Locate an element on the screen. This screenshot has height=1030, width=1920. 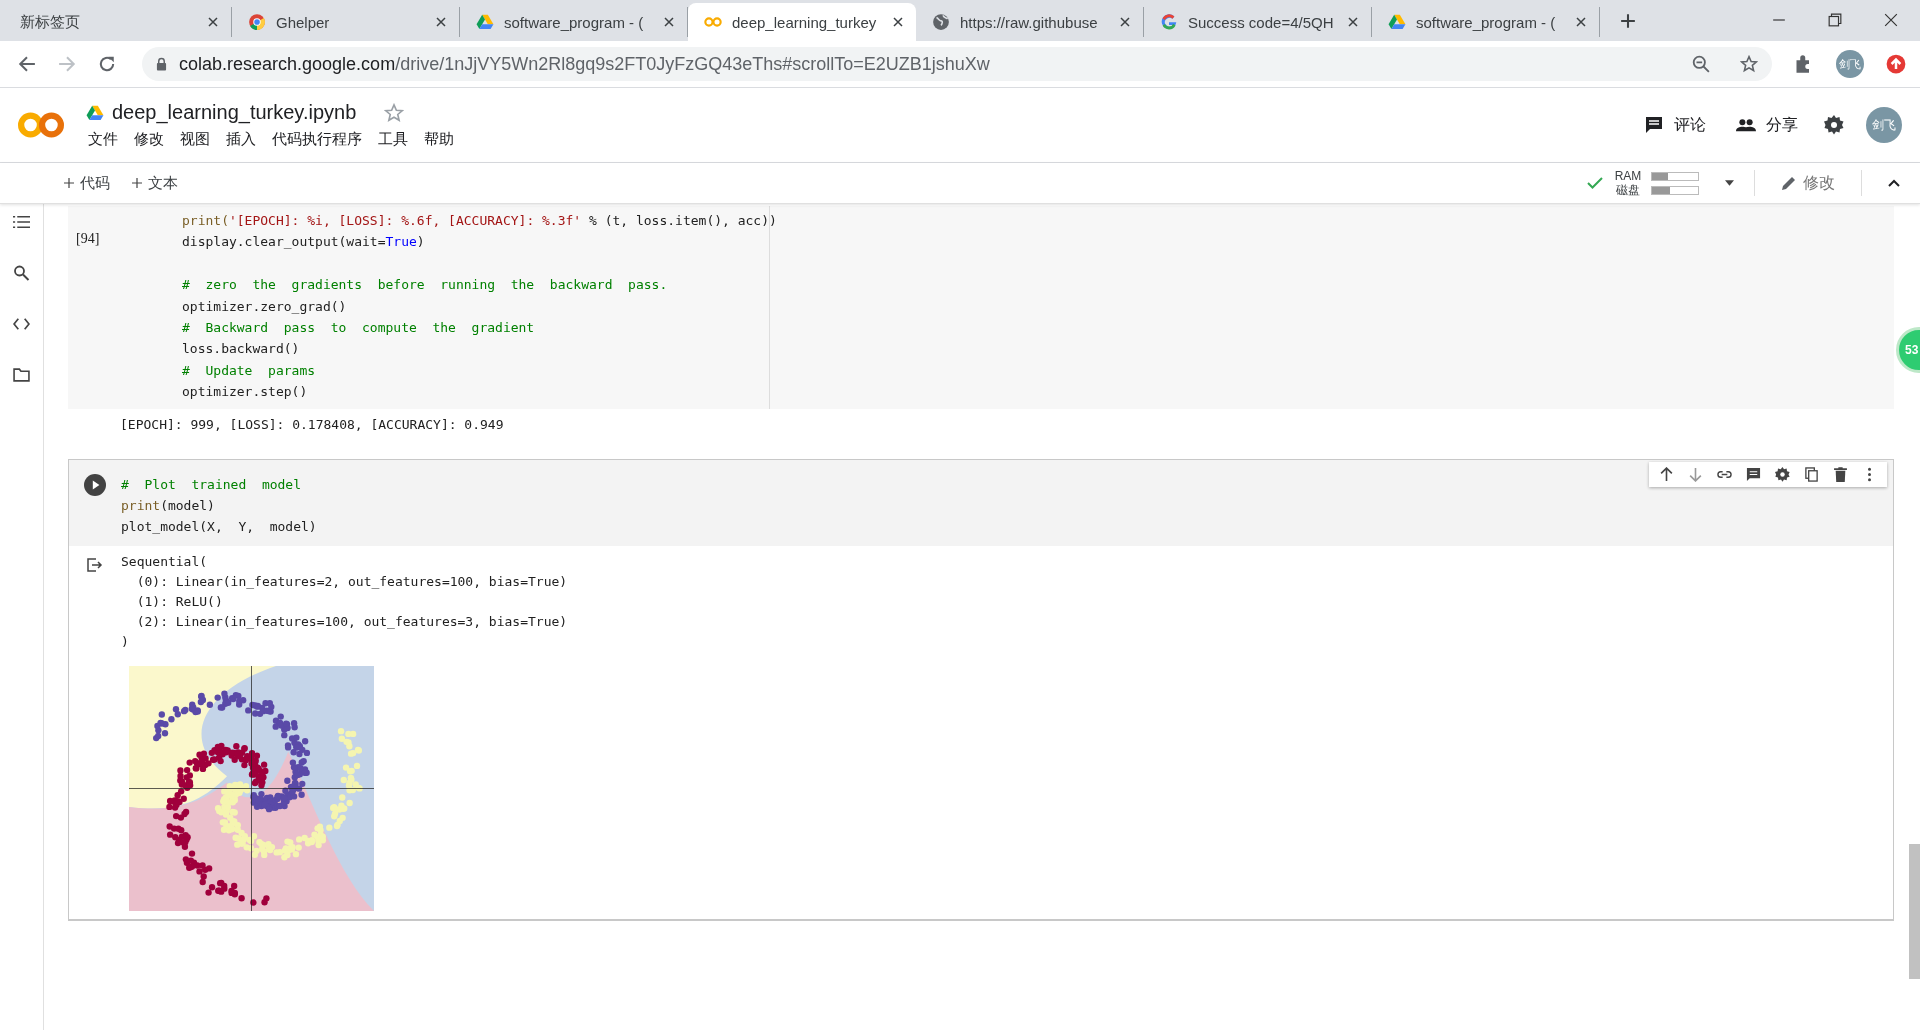
browser-tab: deep_learning_turkey is located at coordinates (802, 22).